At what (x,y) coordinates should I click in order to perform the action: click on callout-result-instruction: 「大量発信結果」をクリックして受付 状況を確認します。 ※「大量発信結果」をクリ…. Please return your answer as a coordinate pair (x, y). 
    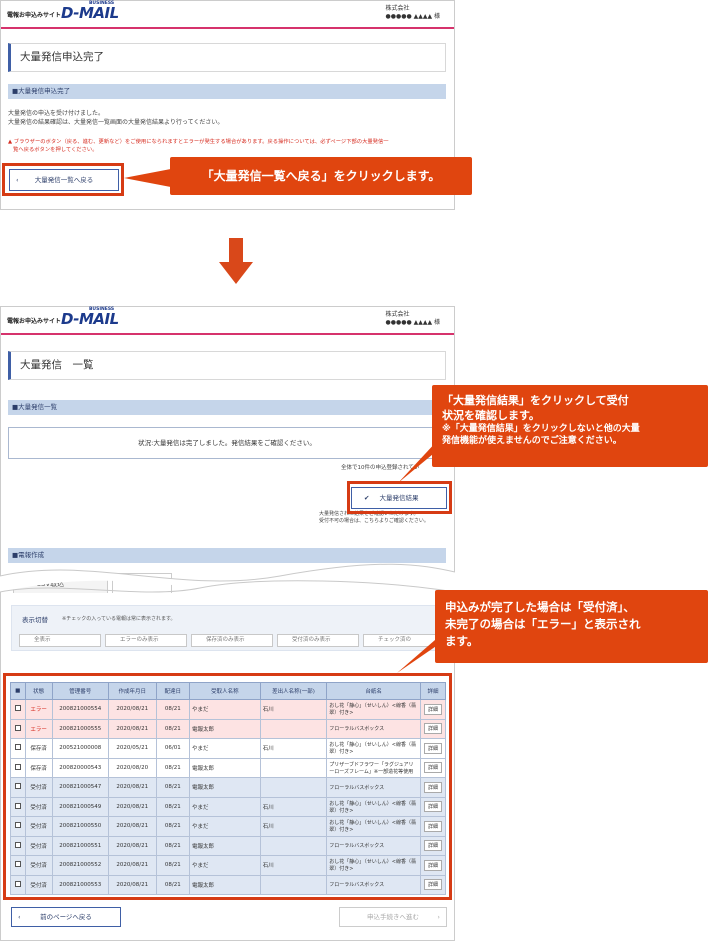
    Looking at the image, I should click on (570, 426).